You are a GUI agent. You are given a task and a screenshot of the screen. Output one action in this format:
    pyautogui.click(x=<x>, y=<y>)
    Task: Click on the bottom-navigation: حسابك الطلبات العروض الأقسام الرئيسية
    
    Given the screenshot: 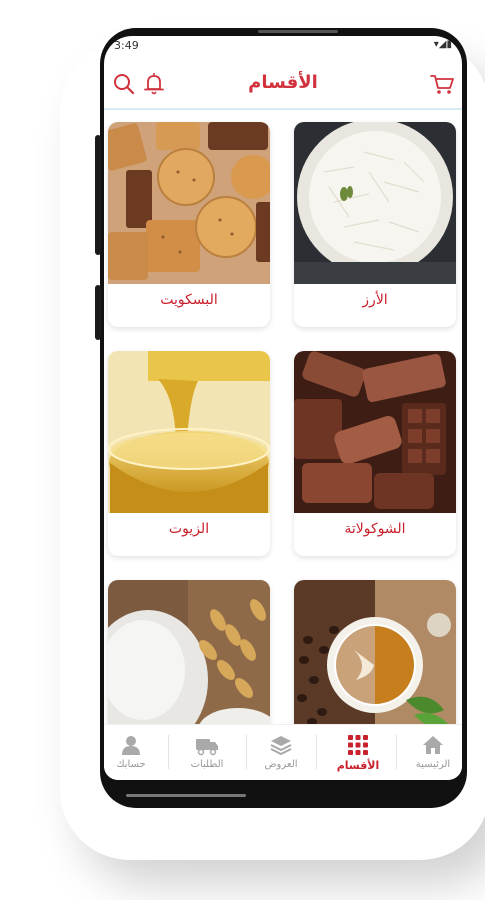 What is the action you would take?
    pyautogui.click(x=283, y=752)
    